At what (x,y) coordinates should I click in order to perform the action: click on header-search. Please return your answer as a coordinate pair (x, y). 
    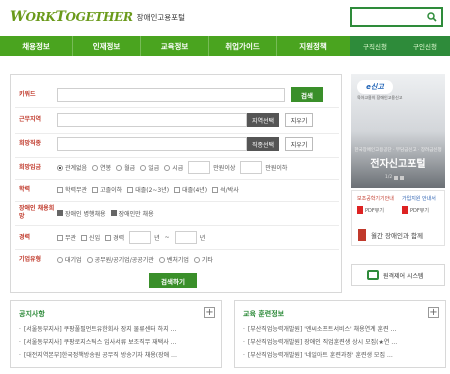
    Looking at the image, I should click on (396, 17).